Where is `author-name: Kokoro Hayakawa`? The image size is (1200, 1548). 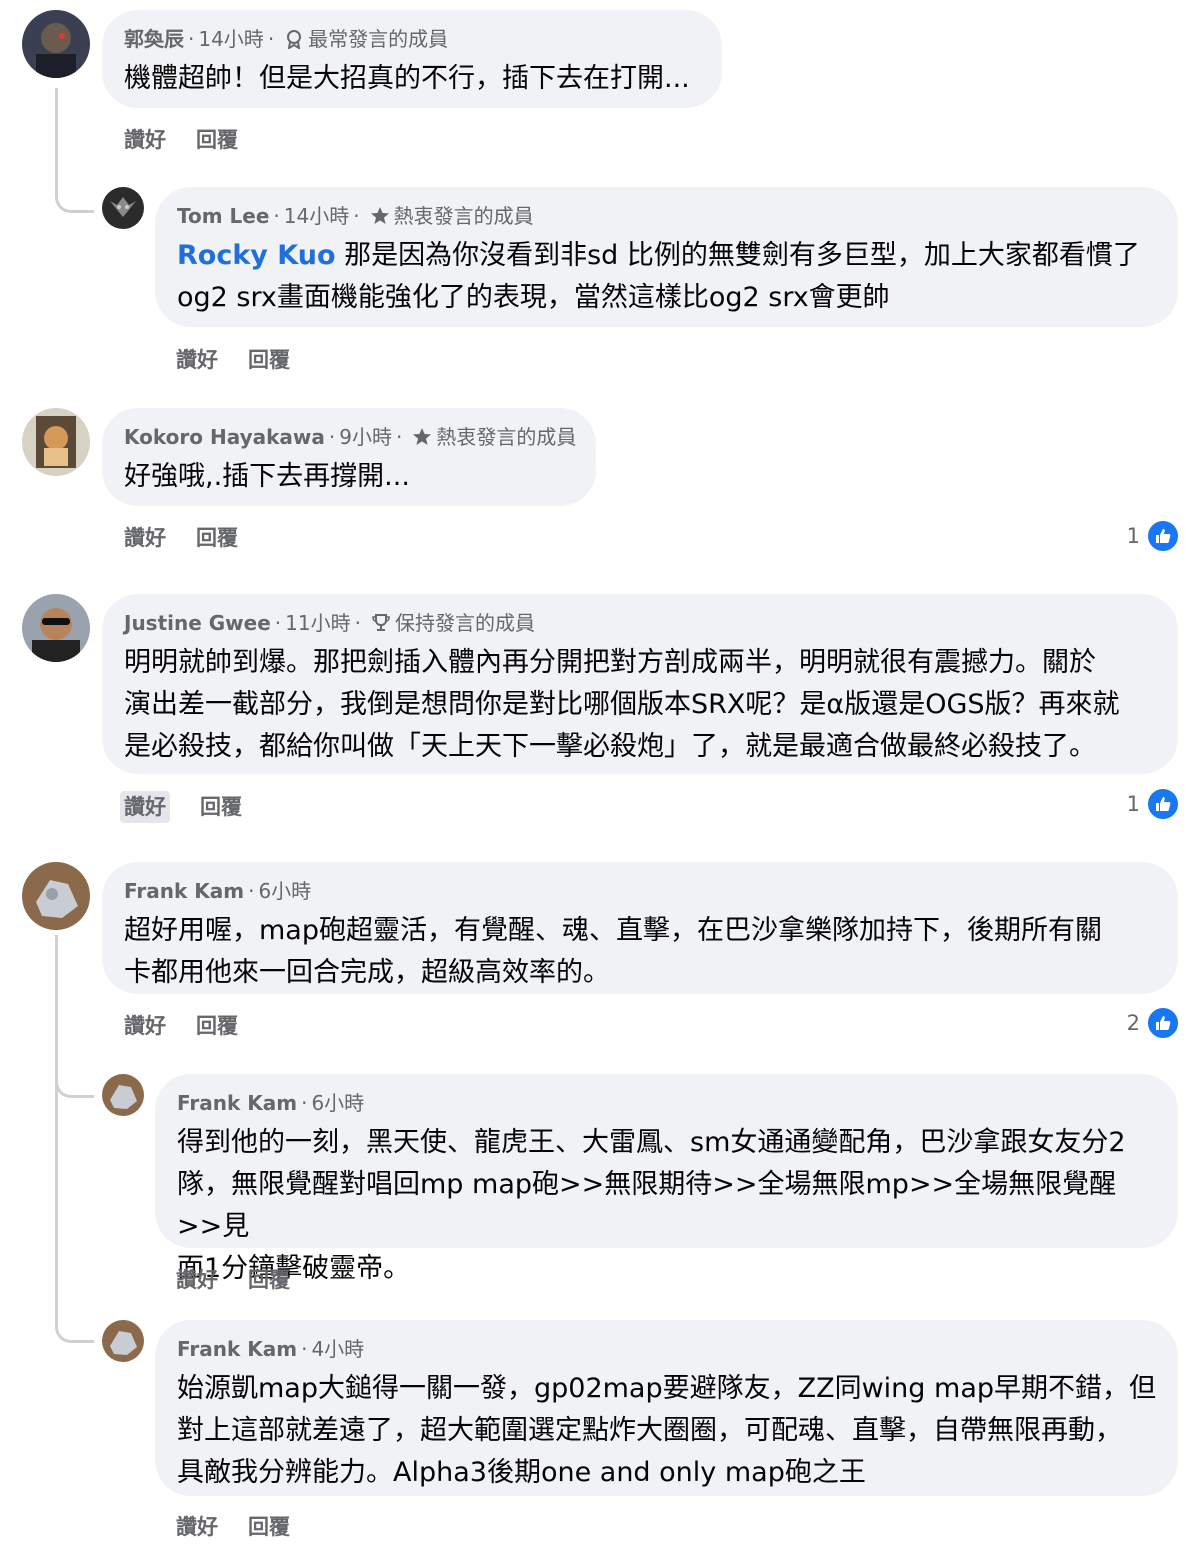
author-name: Kokoro Hayakawa is located at coordinates (224, 437).